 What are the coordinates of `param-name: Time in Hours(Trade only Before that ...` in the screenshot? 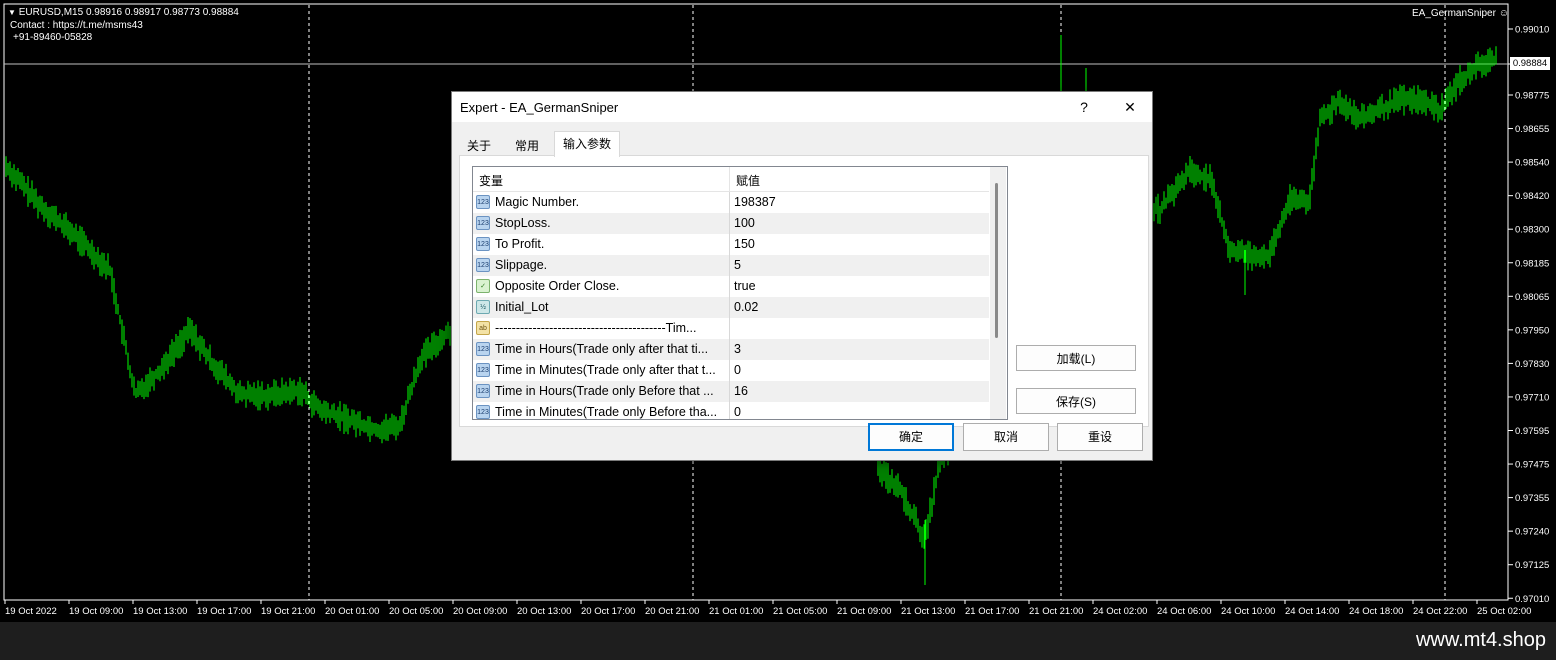 It's located at (604, 391).